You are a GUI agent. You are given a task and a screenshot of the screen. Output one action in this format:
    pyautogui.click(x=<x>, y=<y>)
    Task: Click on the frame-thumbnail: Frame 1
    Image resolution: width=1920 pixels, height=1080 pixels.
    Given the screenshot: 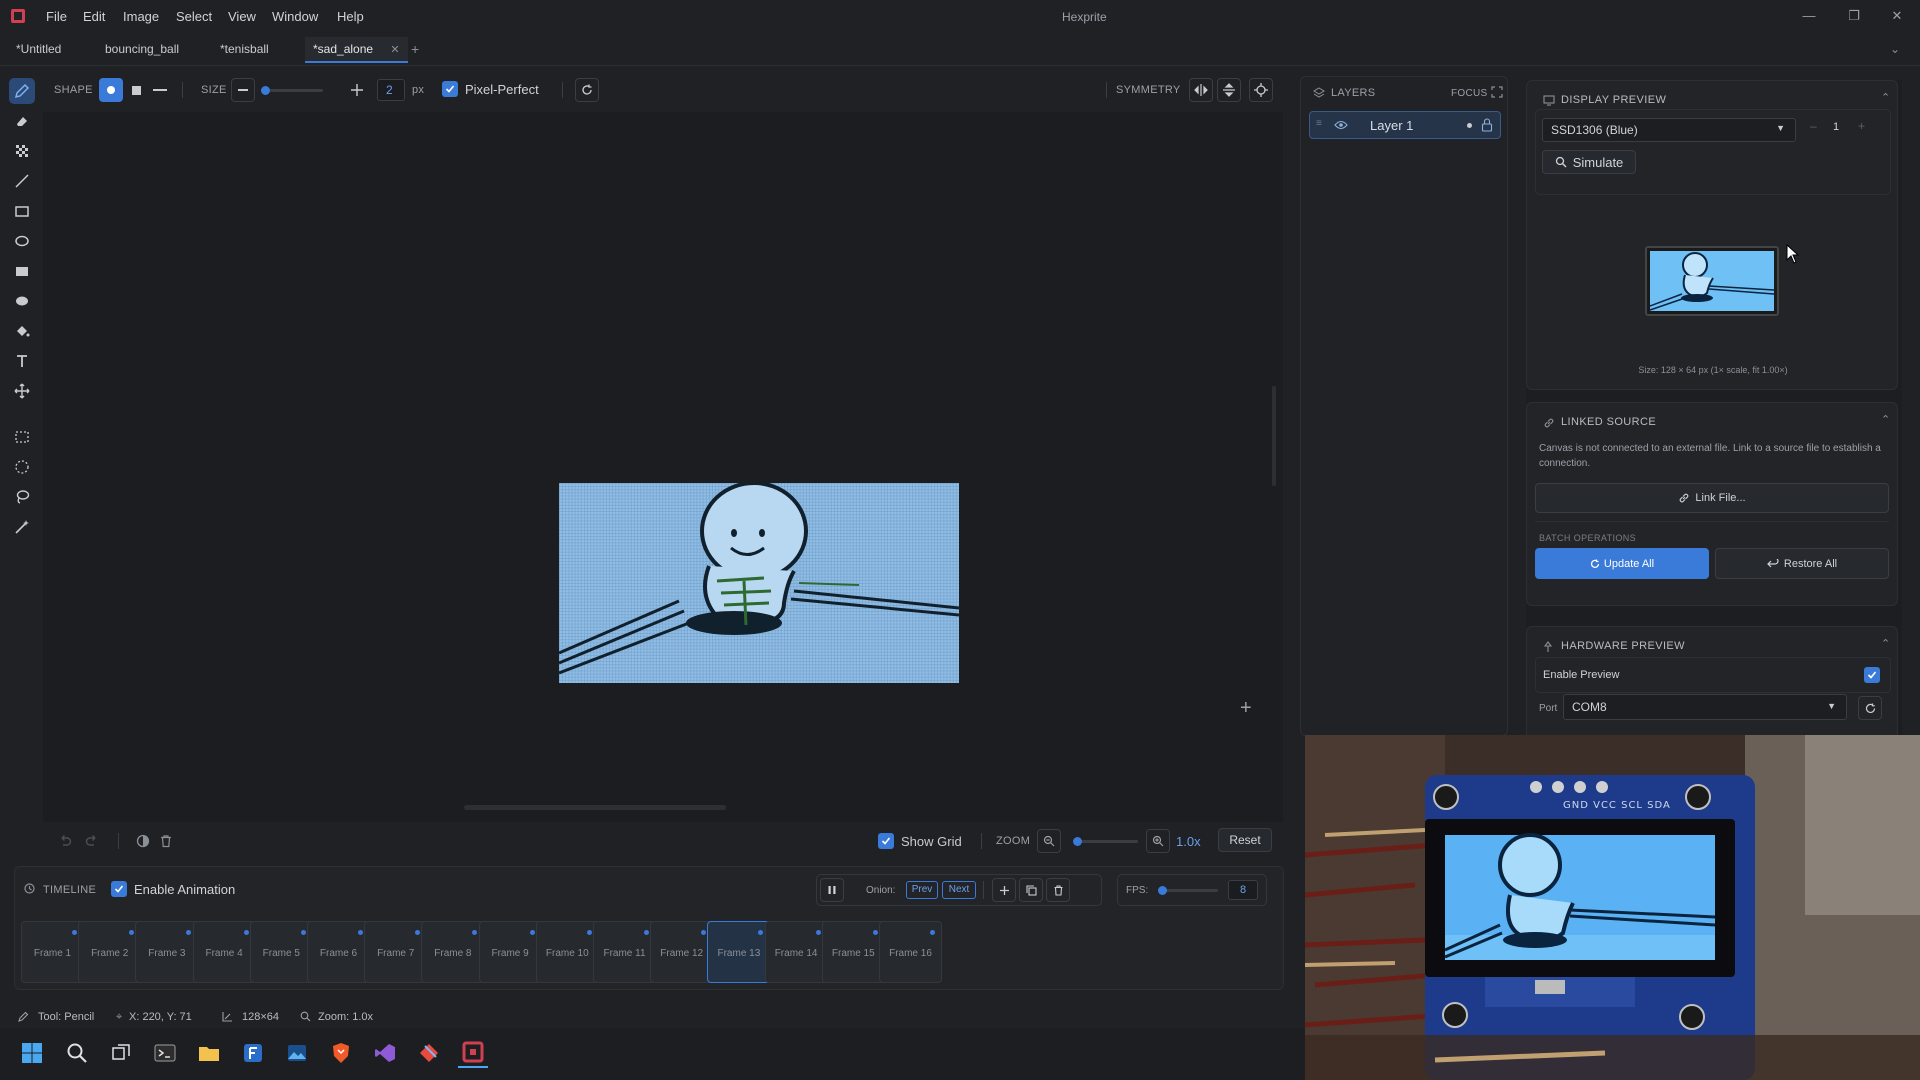 What is the action you would take?
    pyautogui.click(x=52, y=952)
    